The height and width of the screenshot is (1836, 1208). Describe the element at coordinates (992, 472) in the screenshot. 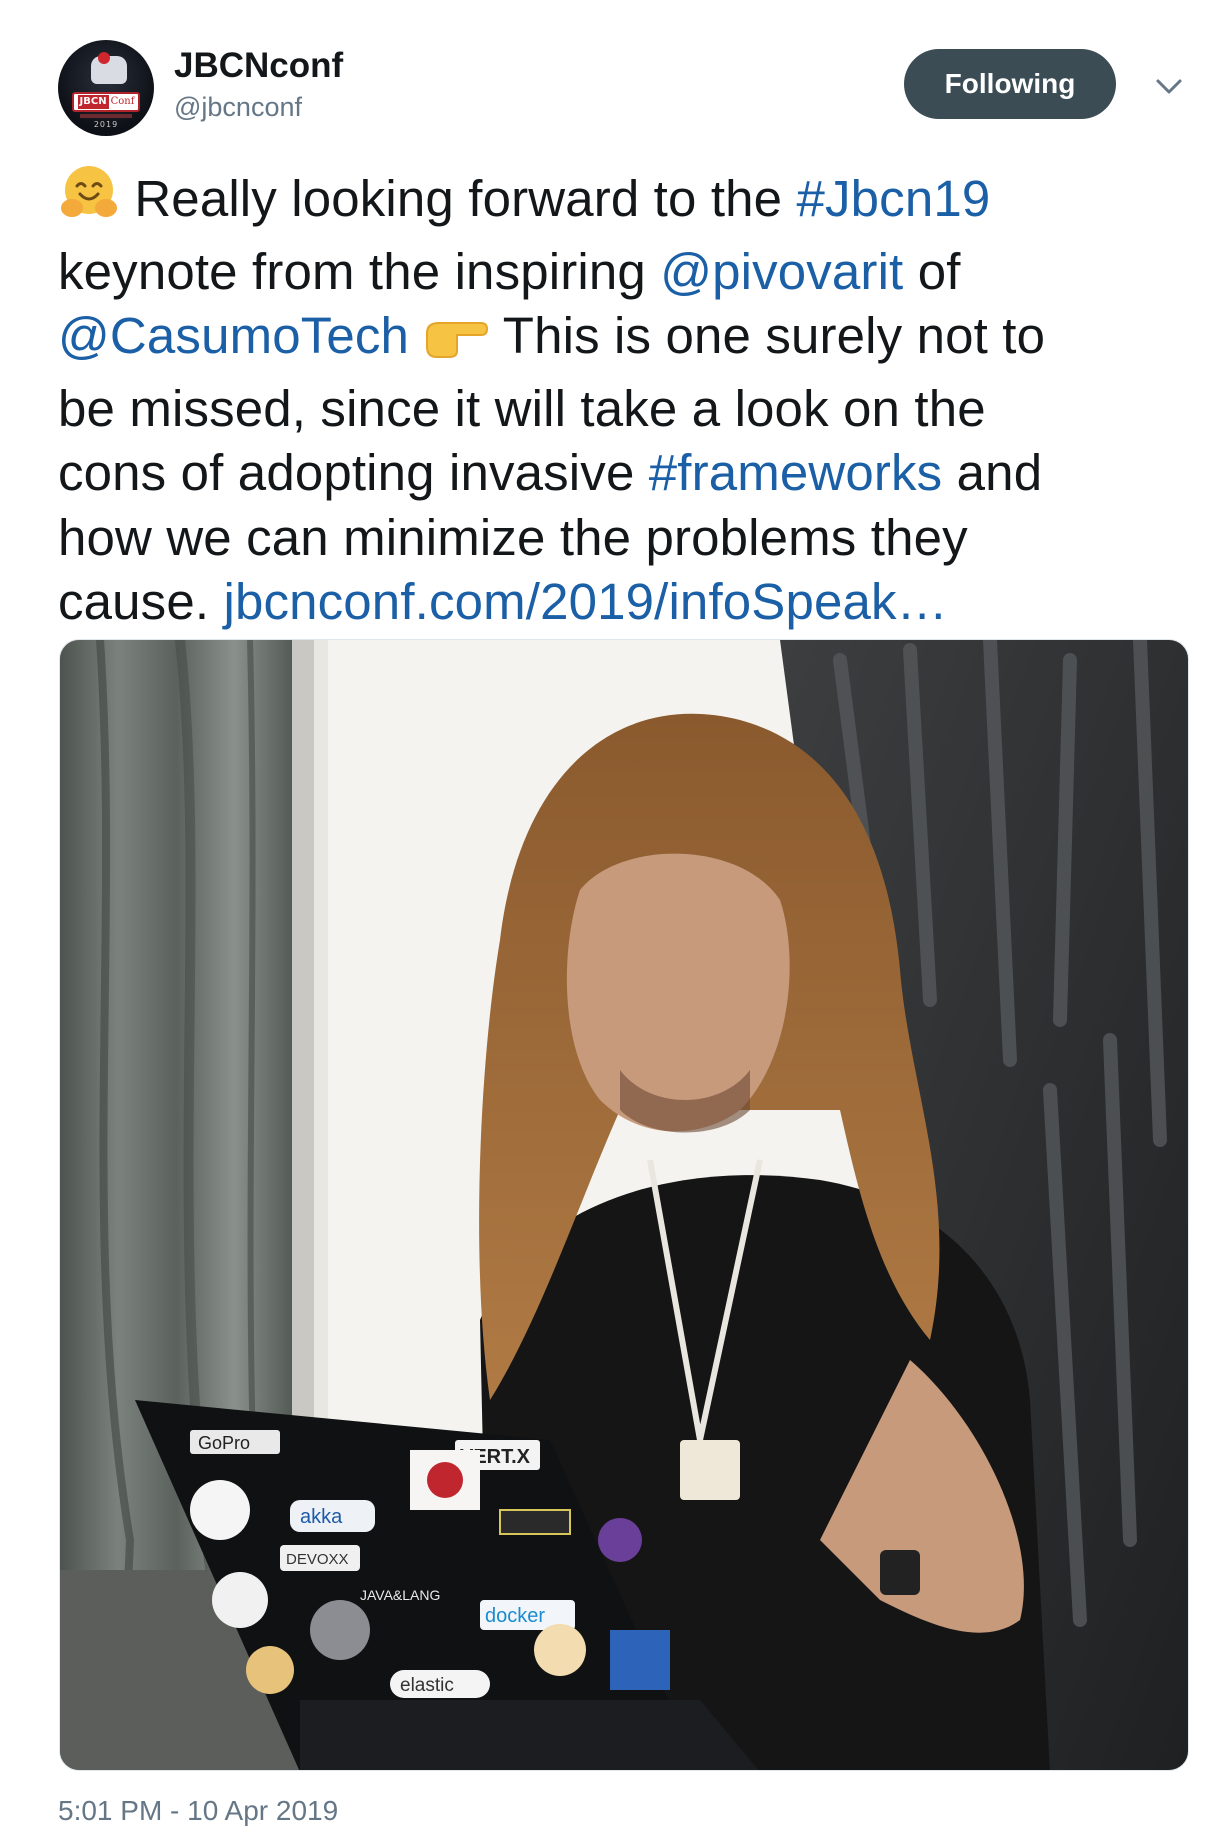

I see `tweet-text-segment: and` at that location.